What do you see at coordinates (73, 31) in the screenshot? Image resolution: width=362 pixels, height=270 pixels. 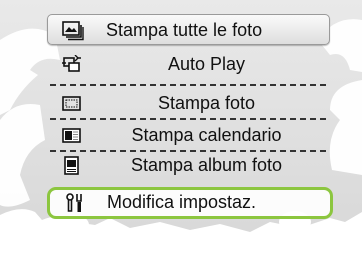 I see `print-all-photos-icon` at bounding box center [73, 31].